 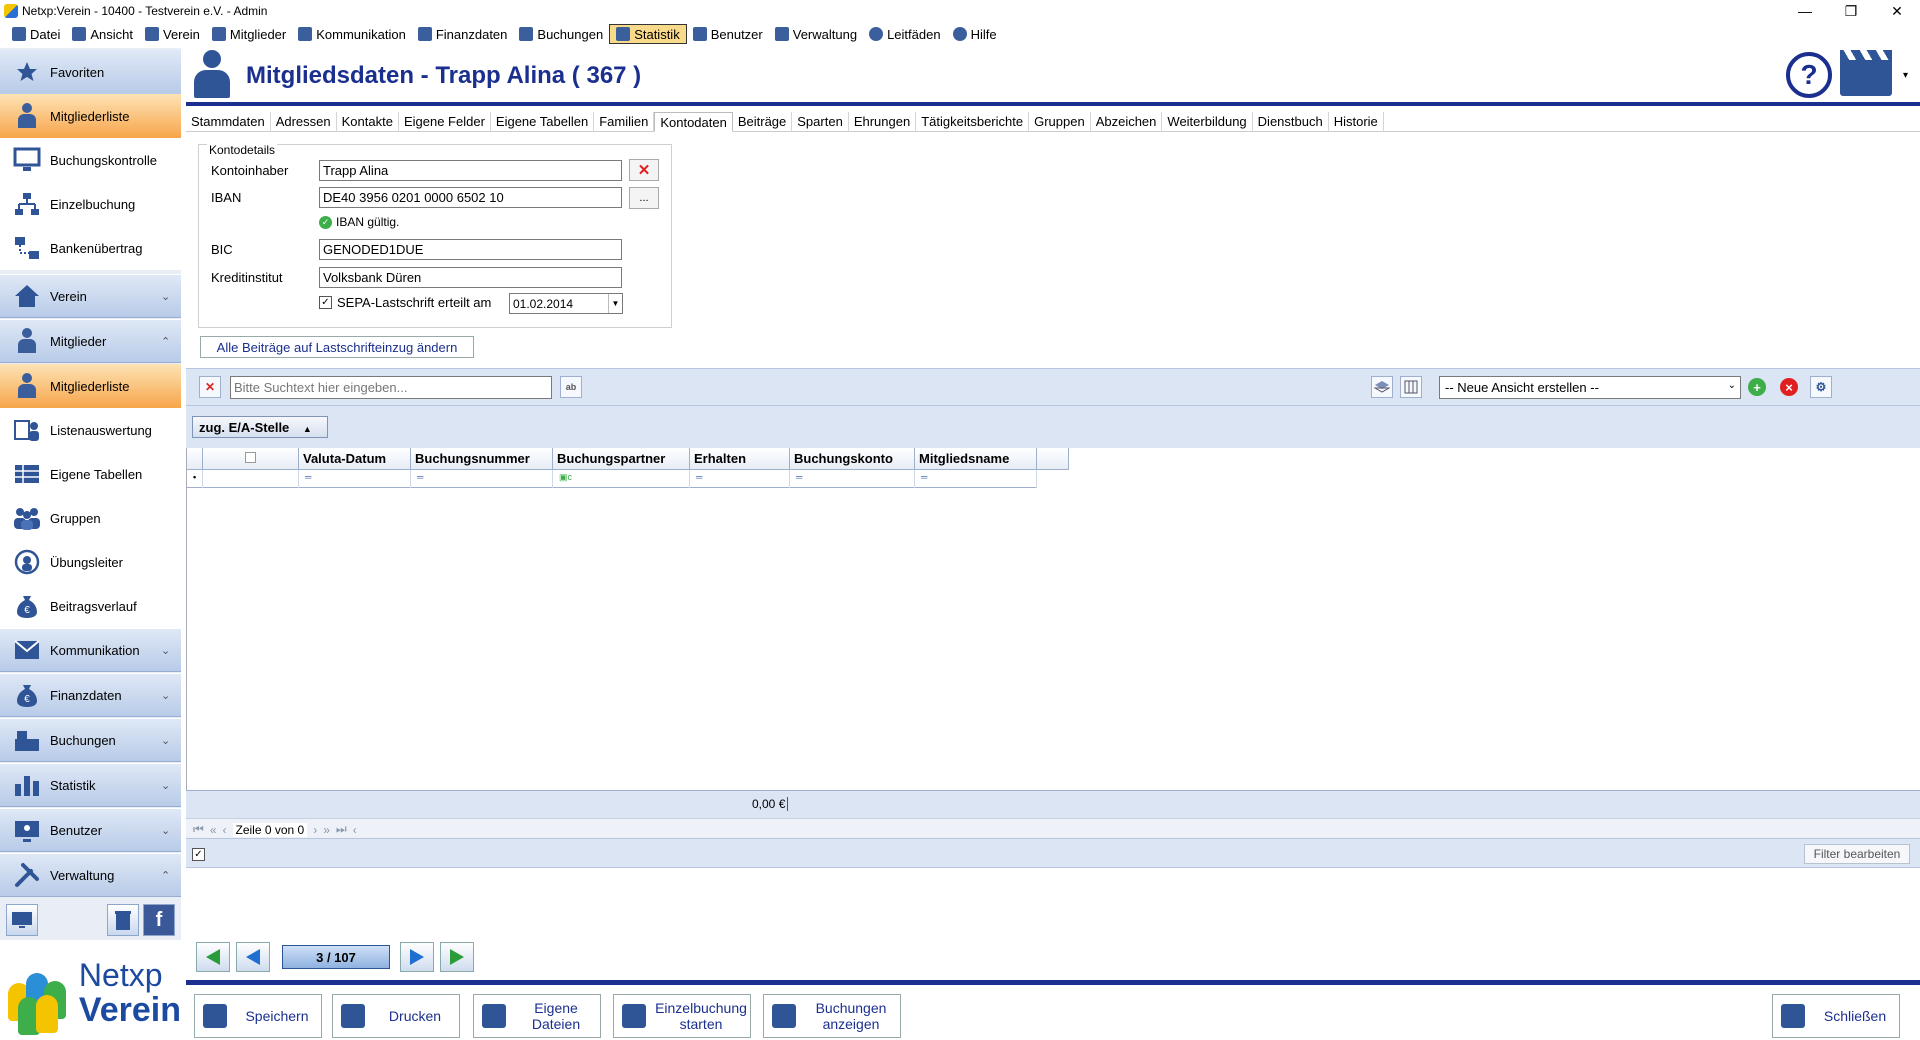 What do you see at coordinates (470, 249) in the screenshot?
I see `bic-field: GENODED1DUE` at bounding box center [470, 249].